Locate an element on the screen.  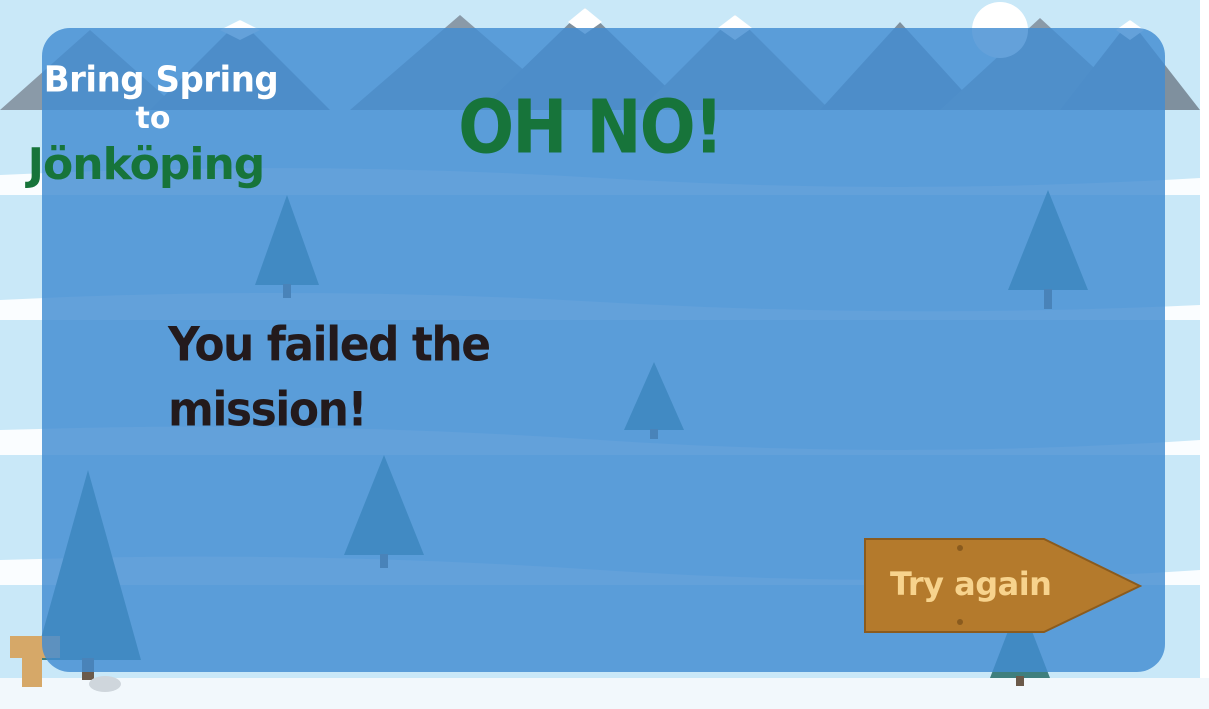
game-over-title: OH NO! is located at coordinates (591, 127).